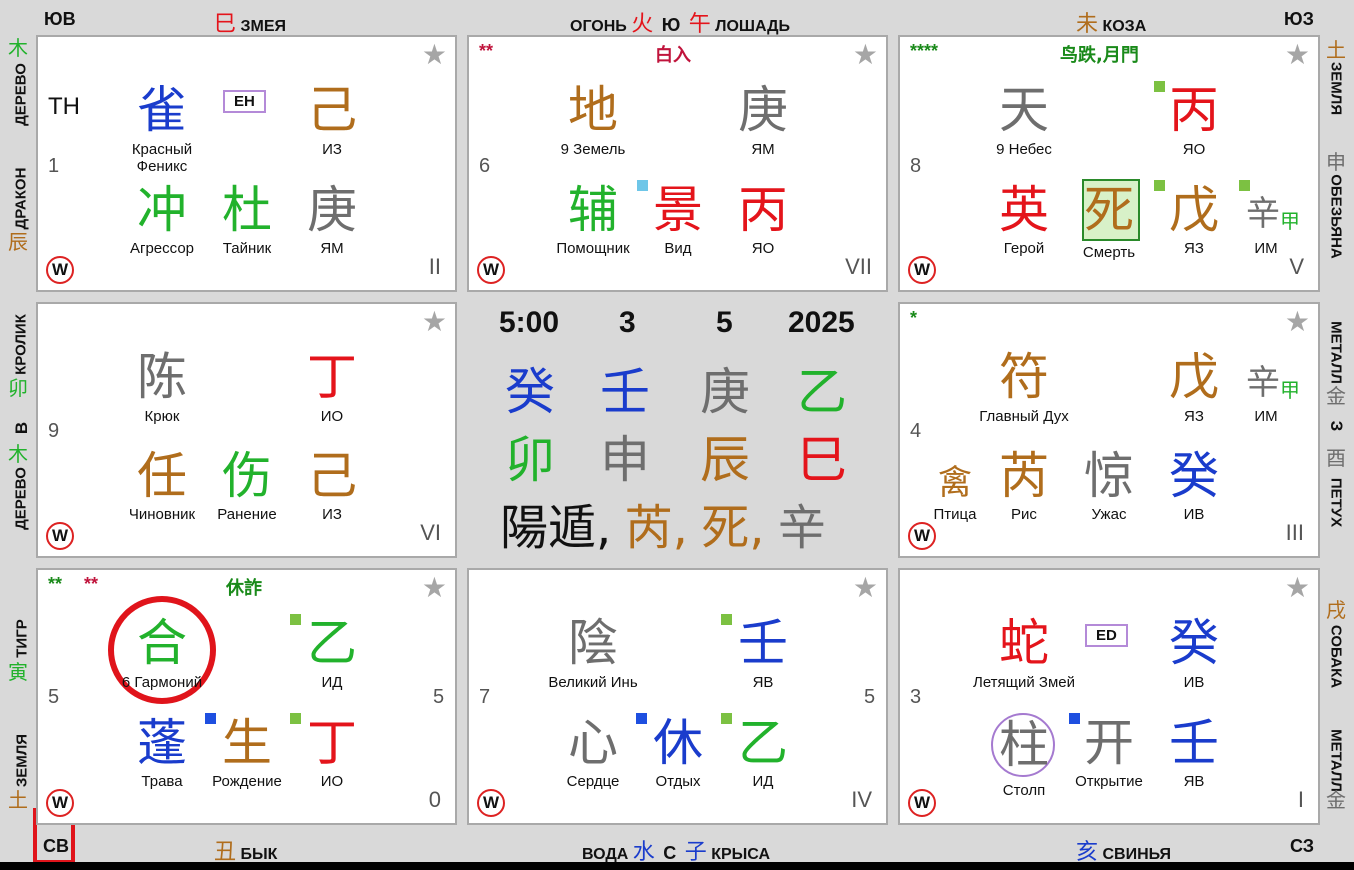 This screenshot has width=1354, height=870. I want to click on left-dragon-label: ДРАКОН, so click(21, 198).